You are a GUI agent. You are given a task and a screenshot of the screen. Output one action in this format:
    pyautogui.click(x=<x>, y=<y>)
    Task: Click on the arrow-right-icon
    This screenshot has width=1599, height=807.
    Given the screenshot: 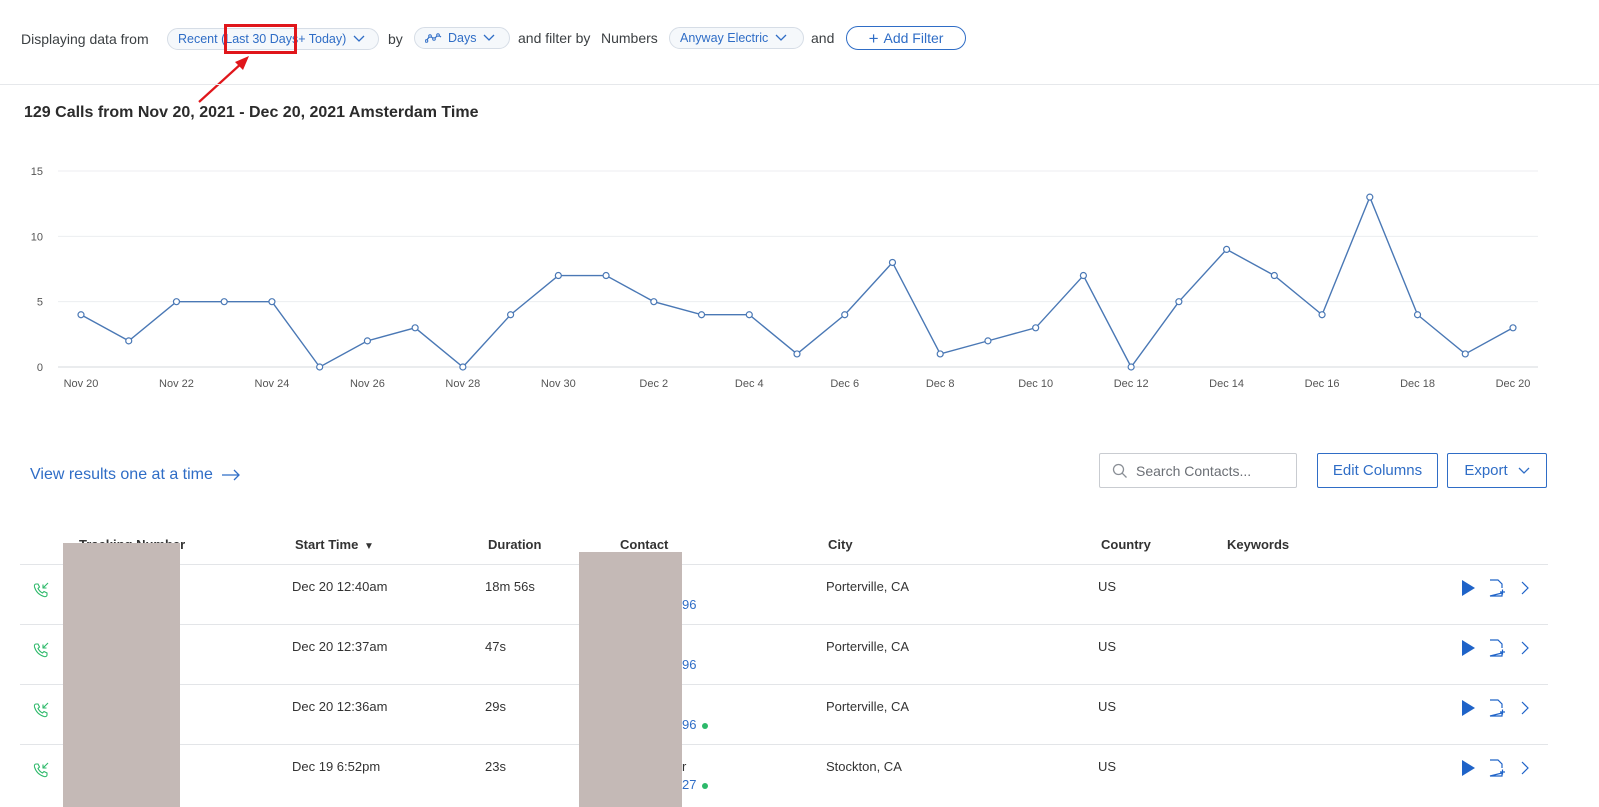 What is the action you would take?
    pyautogui.click(x=231, y=475)
    